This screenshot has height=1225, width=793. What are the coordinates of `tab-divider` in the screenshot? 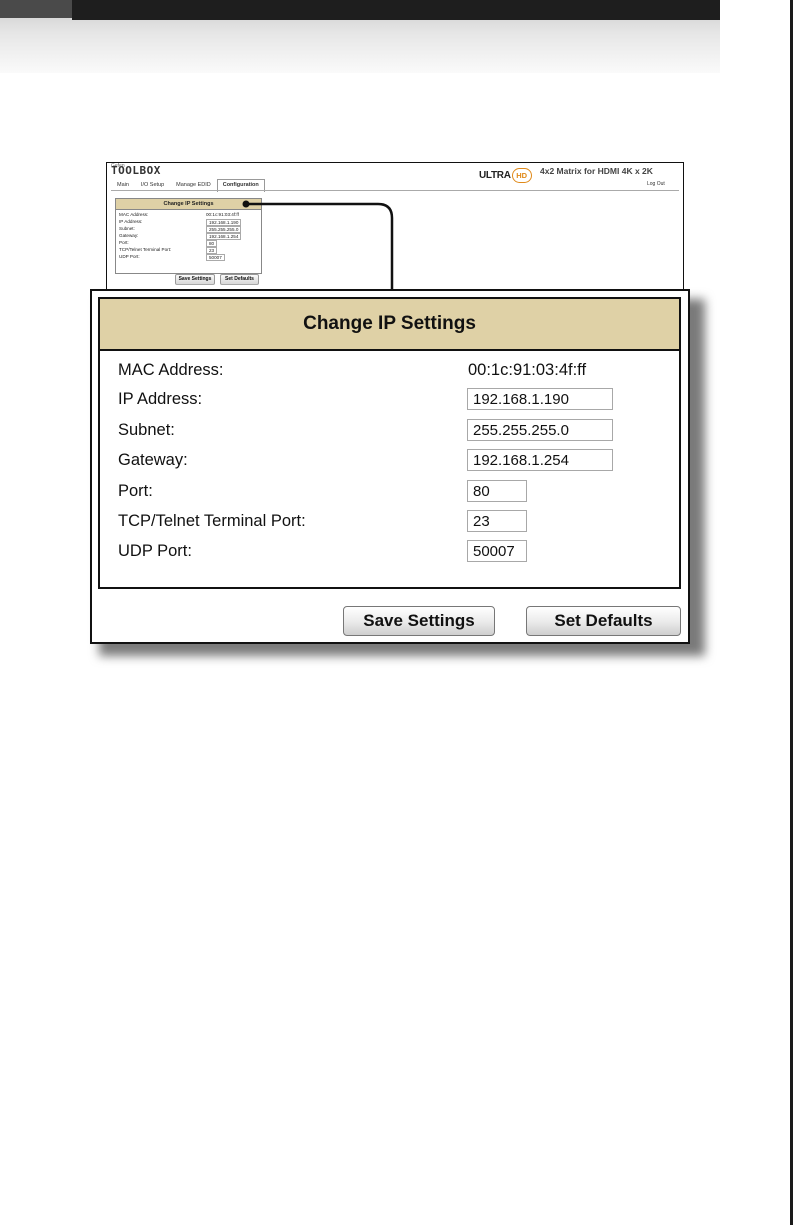 It's located at (395, 190).